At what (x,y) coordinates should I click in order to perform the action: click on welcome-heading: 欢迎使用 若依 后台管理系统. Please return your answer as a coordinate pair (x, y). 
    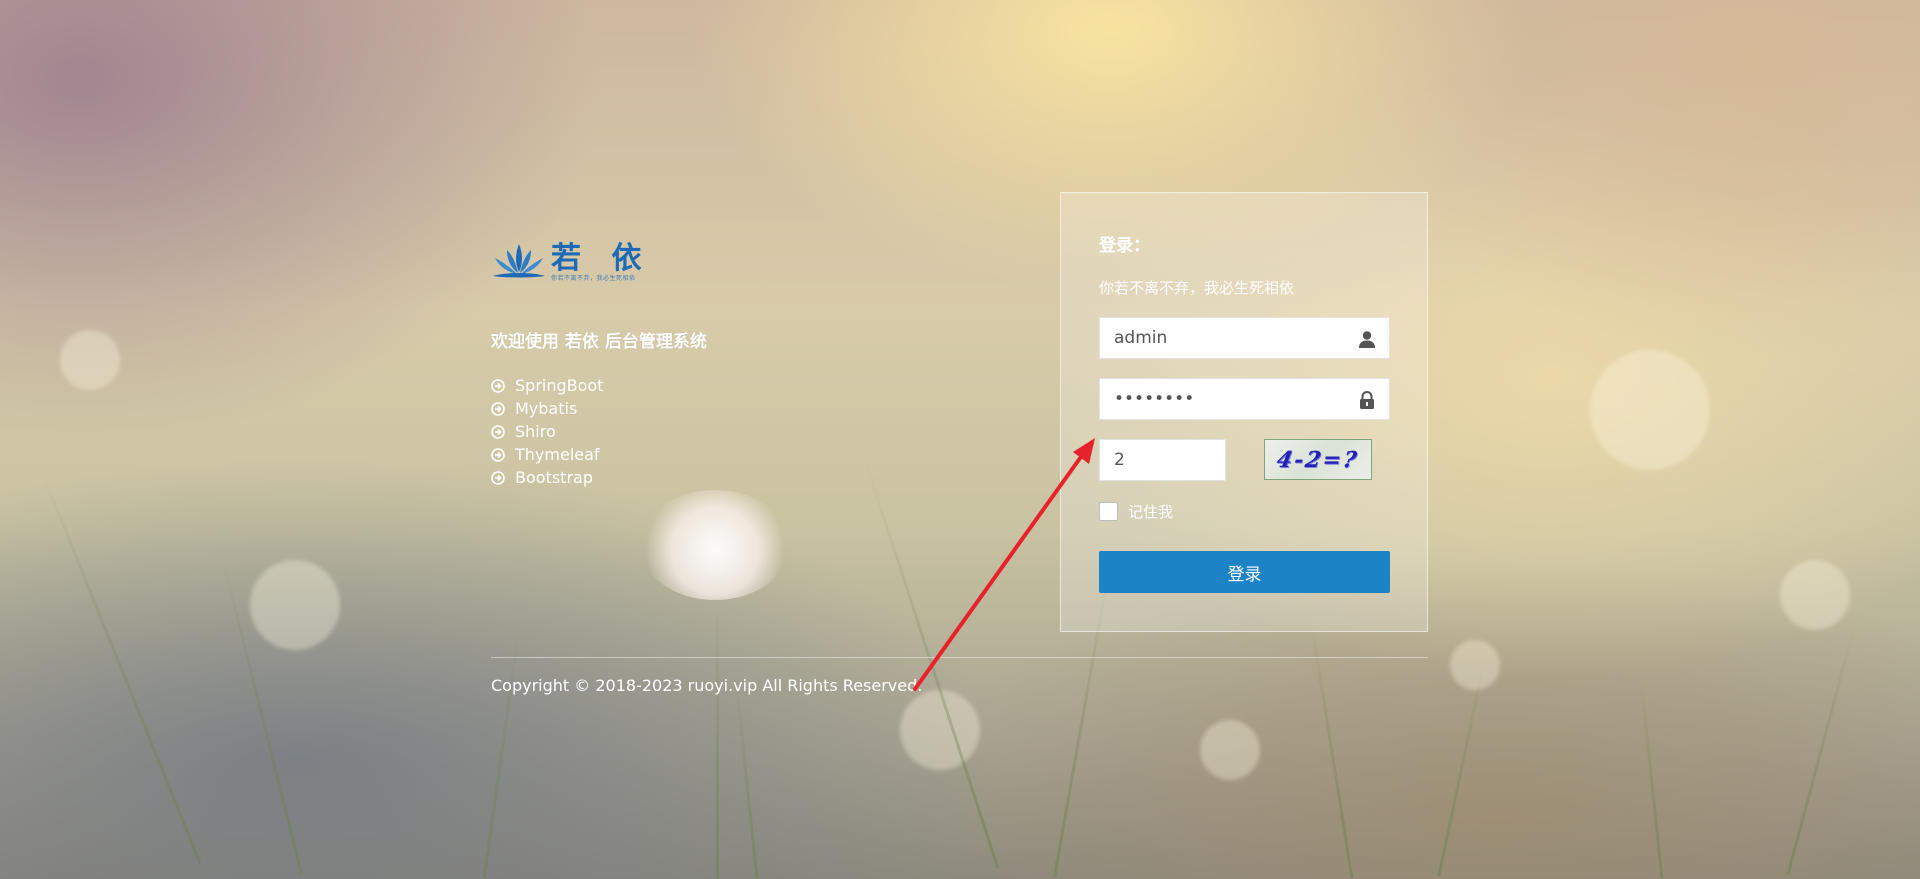
    Looking at the image, I should click on (599, 342).